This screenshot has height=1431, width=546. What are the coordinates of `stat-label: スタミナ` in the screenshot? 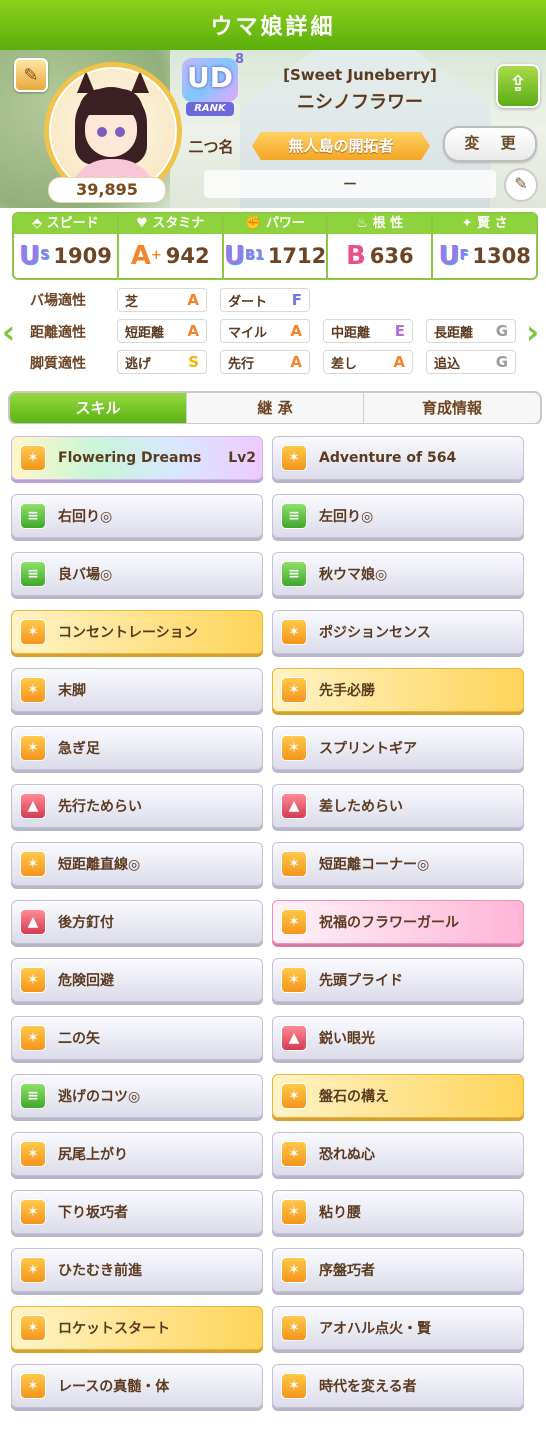 It's located at (178, 223).